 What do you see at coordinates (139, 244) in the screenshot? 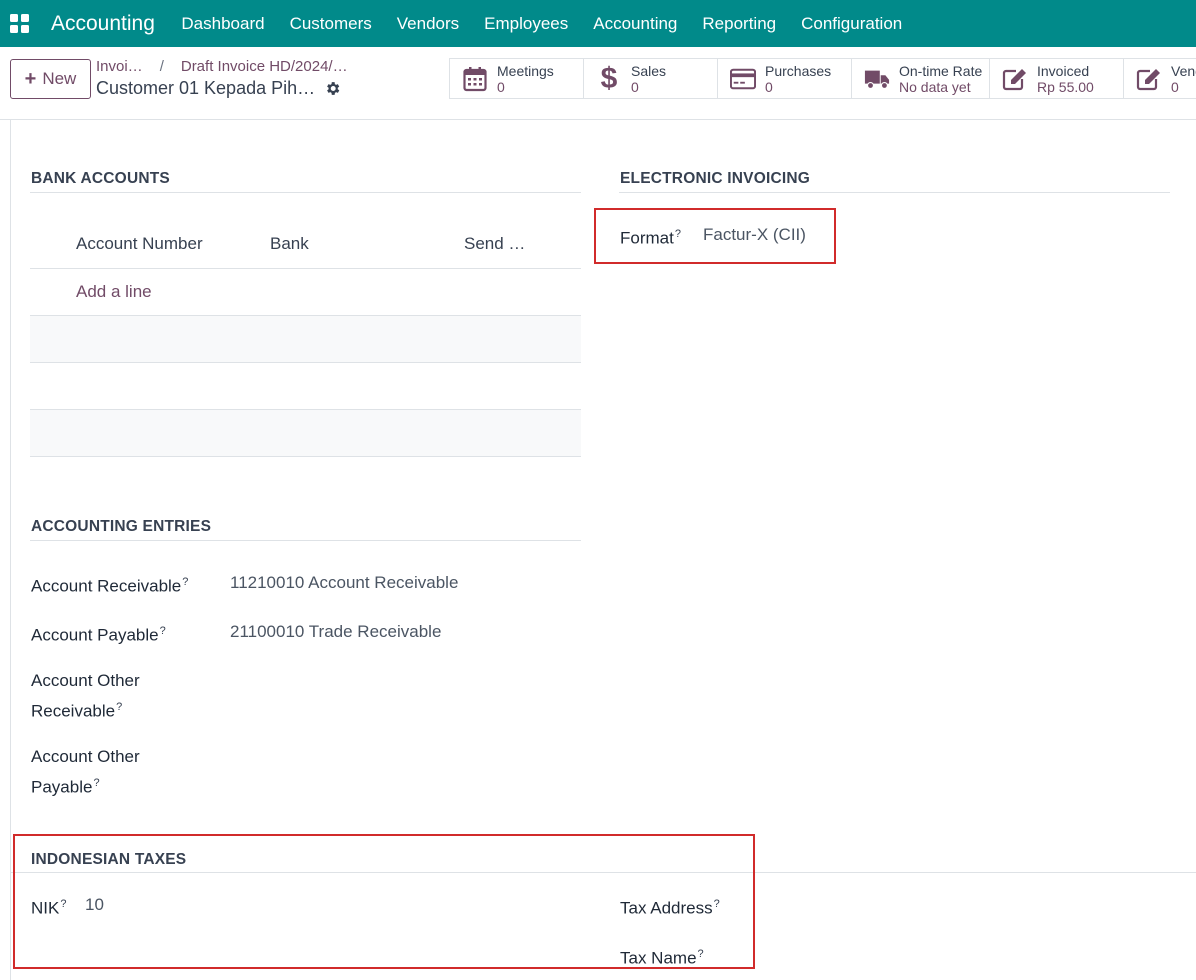
I see `column-account-number: Account Number` at bounding box center [139, 244].